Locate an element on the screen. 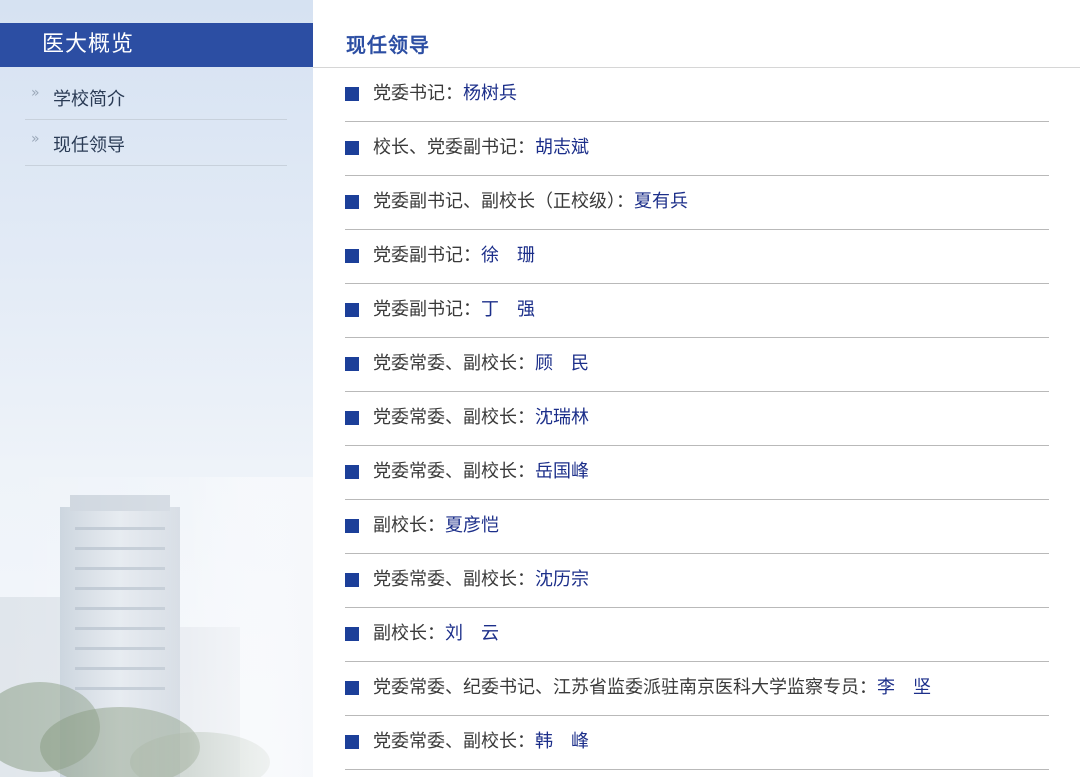  list-item: 党委书记：杨树兵 is located at coordinates (697, 95).